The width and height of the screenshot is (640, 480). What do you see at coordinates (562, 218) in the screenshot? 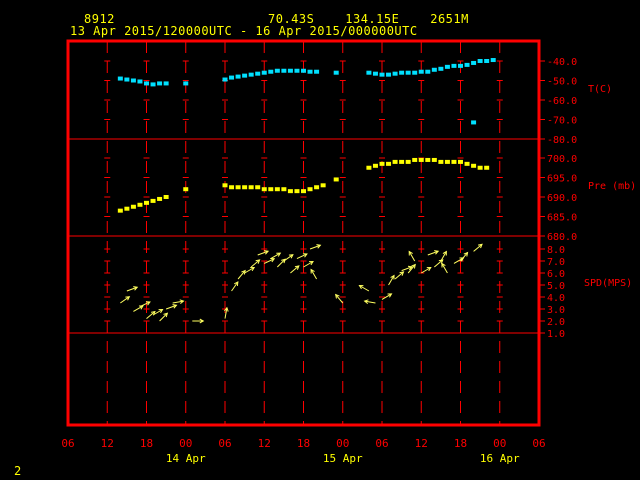
I see `y-tick-label: 685.0` at bounding box center [562, 218].